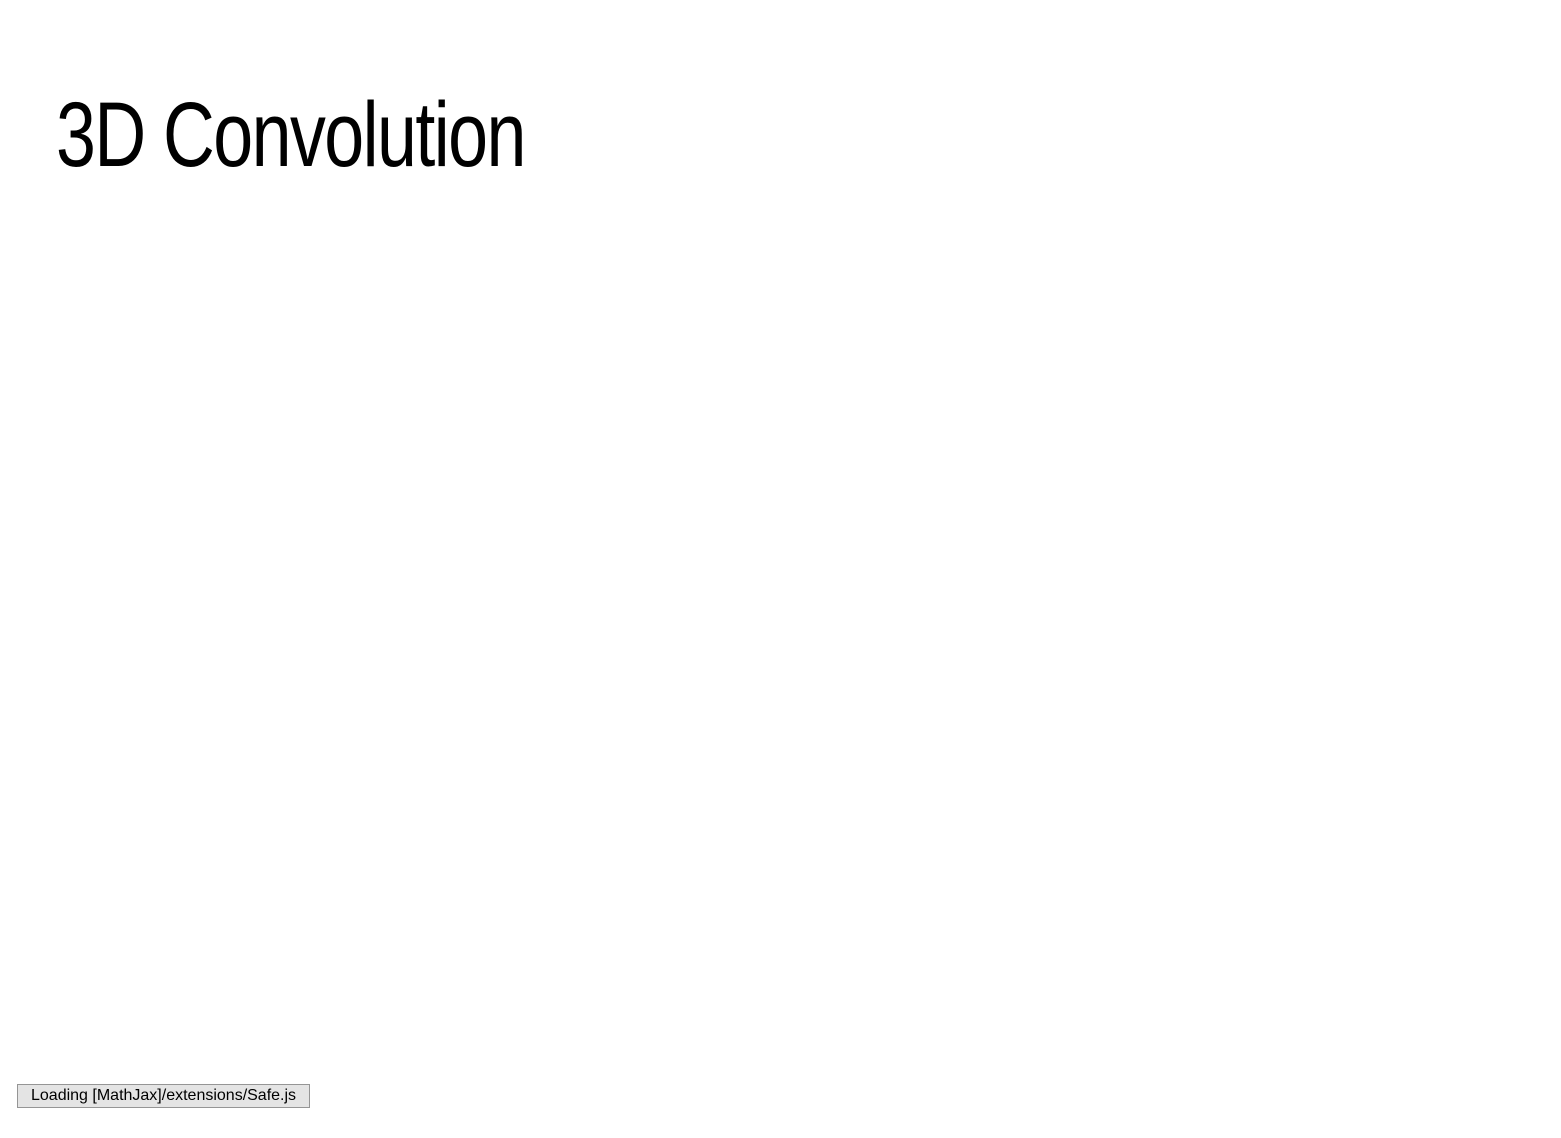  I want to click on mathjax-loading-status: Loading [MathJax]/extensions/Safe.js, so click(164, 1096).